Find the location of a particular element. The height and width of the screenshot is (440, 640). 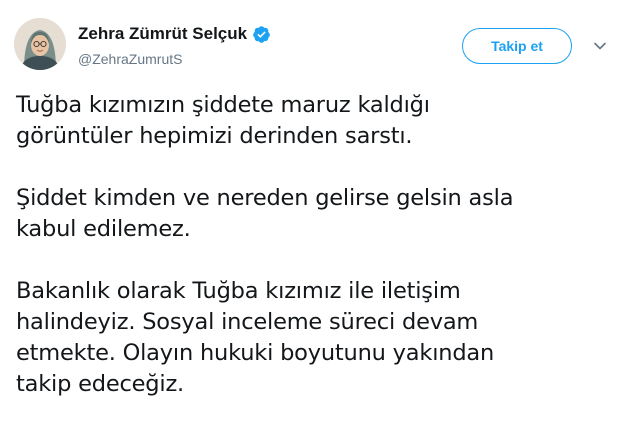

tweet-line: etmekte. Olayın hukuki boyutunu yakından is located at coordinates (255, 353).